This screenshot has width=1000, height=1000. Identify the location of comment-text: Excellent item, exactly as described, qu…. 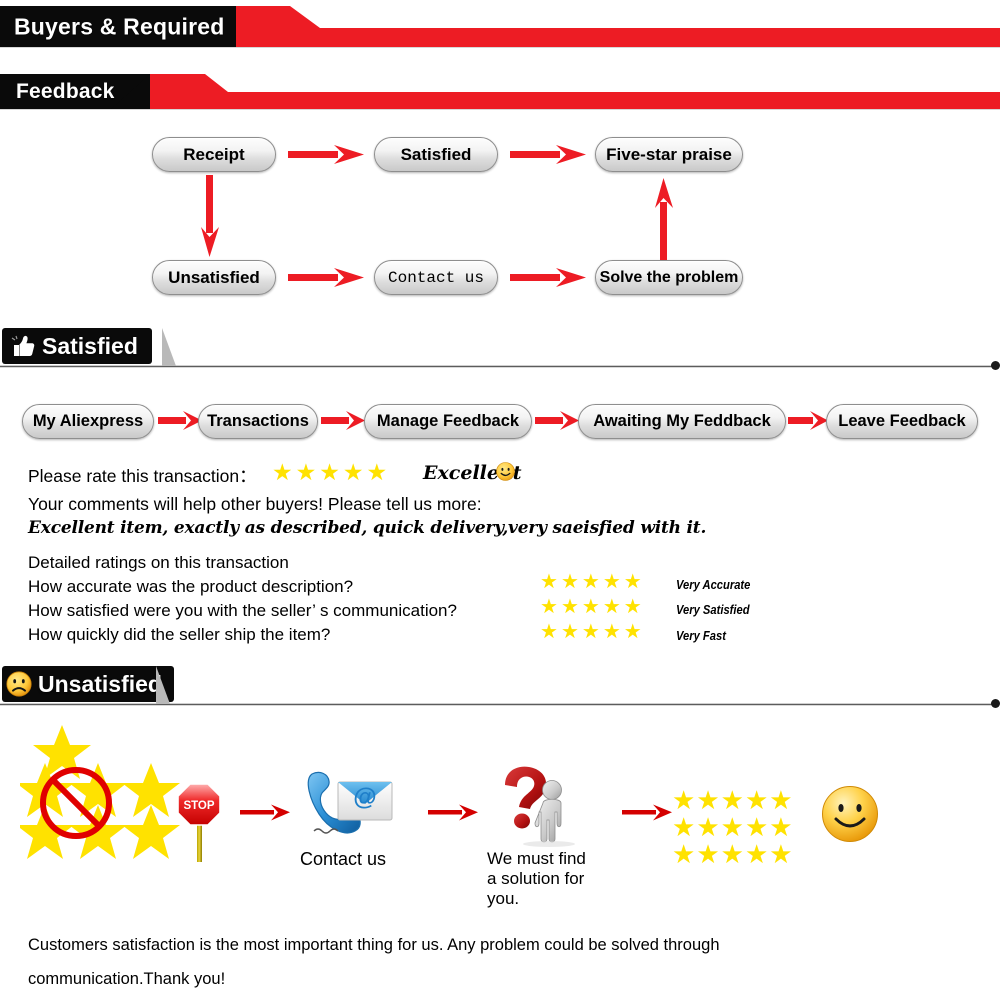
(367, 528).